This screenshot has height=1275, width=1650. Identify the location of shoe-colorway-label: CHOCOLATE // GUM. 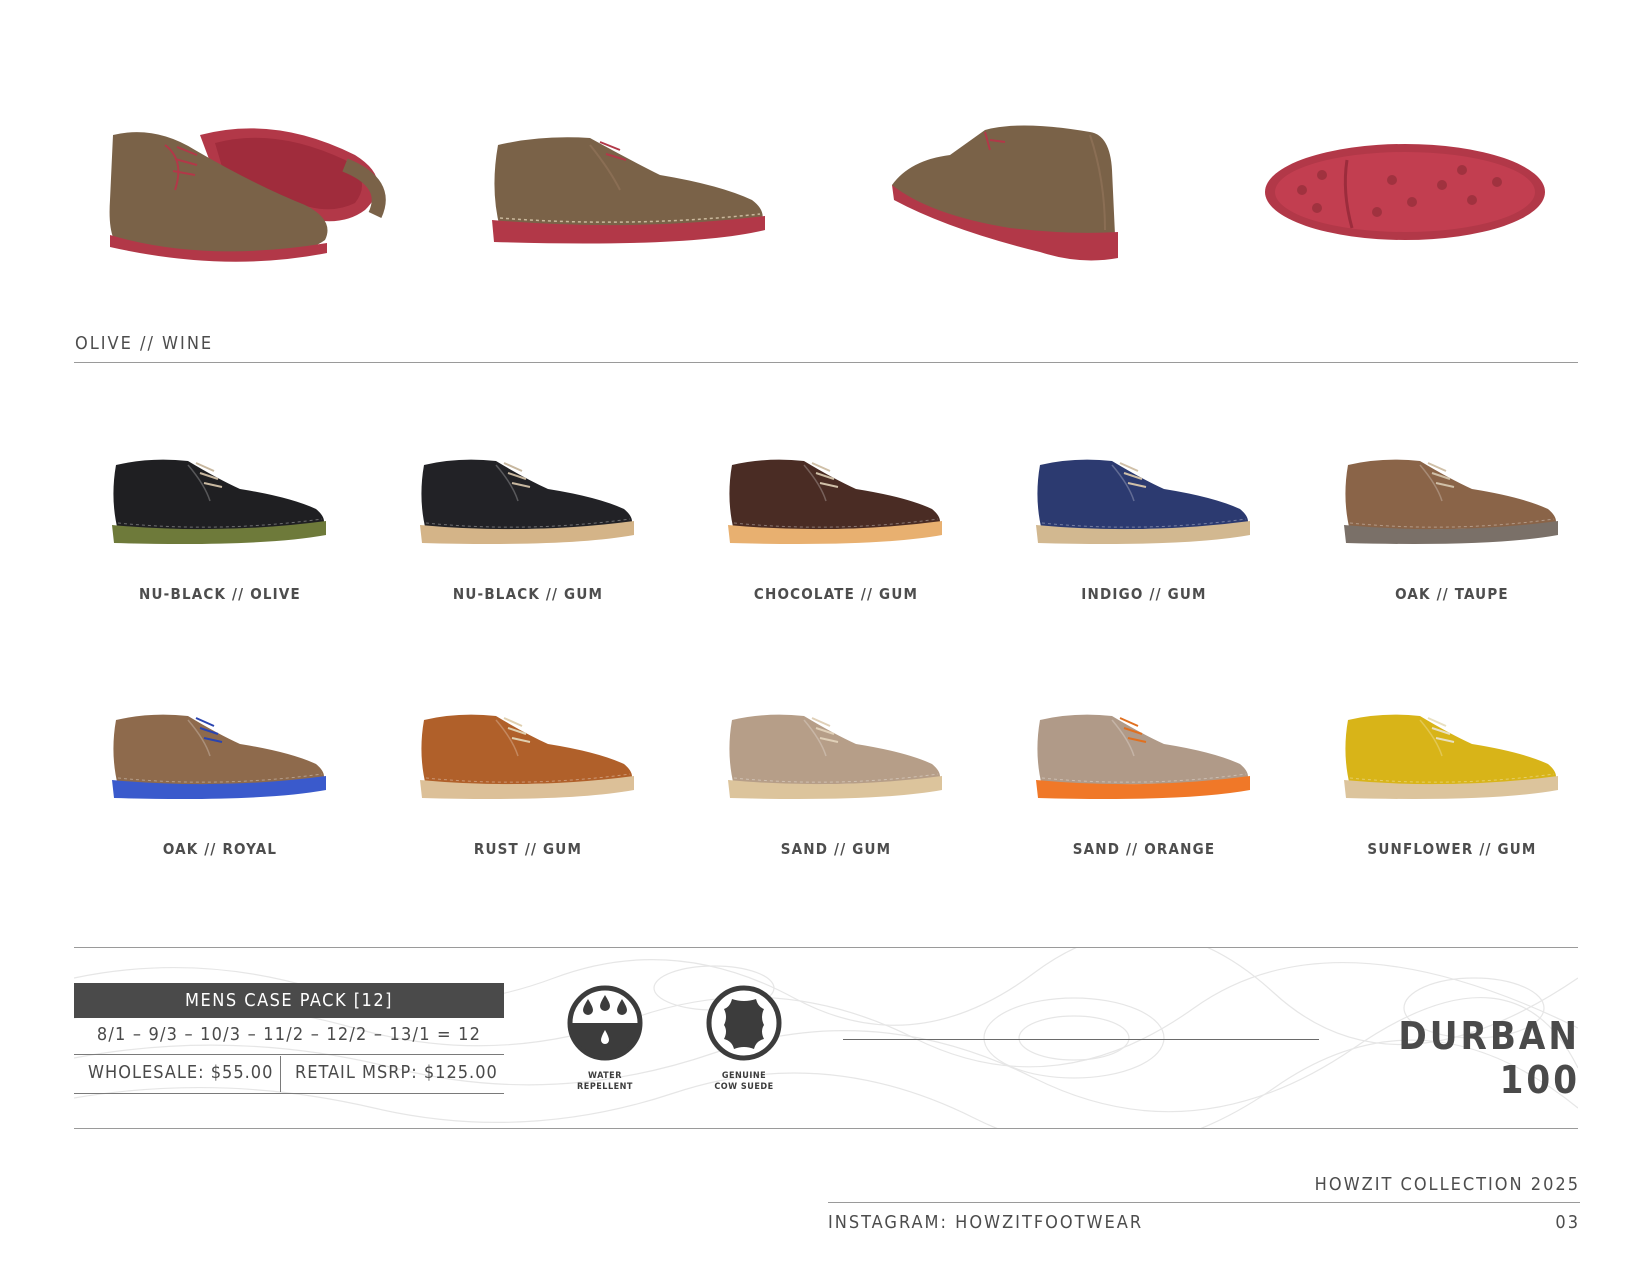
(836, 594).